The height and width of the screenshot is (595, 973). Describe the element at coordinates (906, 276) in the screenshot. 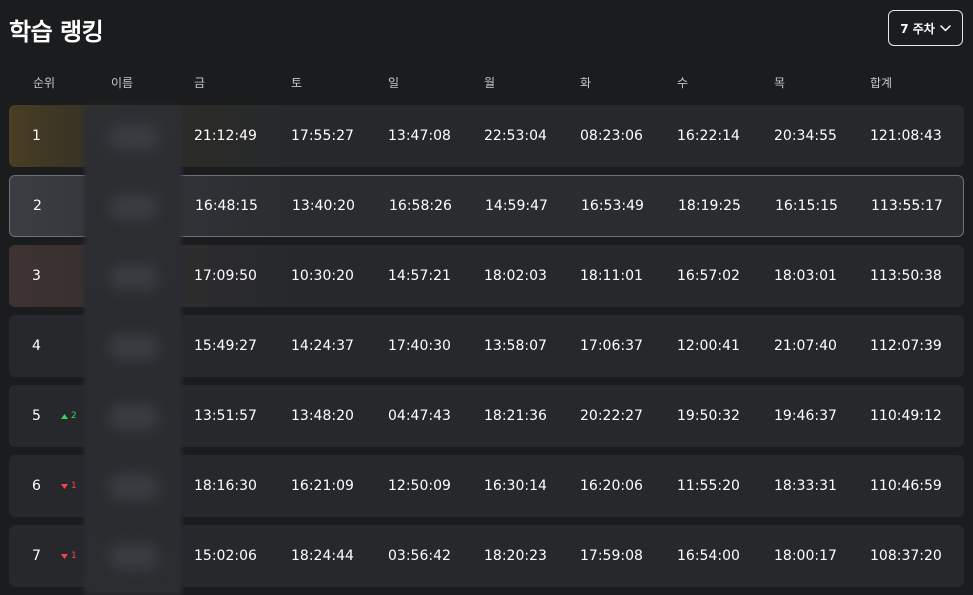

I see `total-time-cell: 113:50:38` at that location.